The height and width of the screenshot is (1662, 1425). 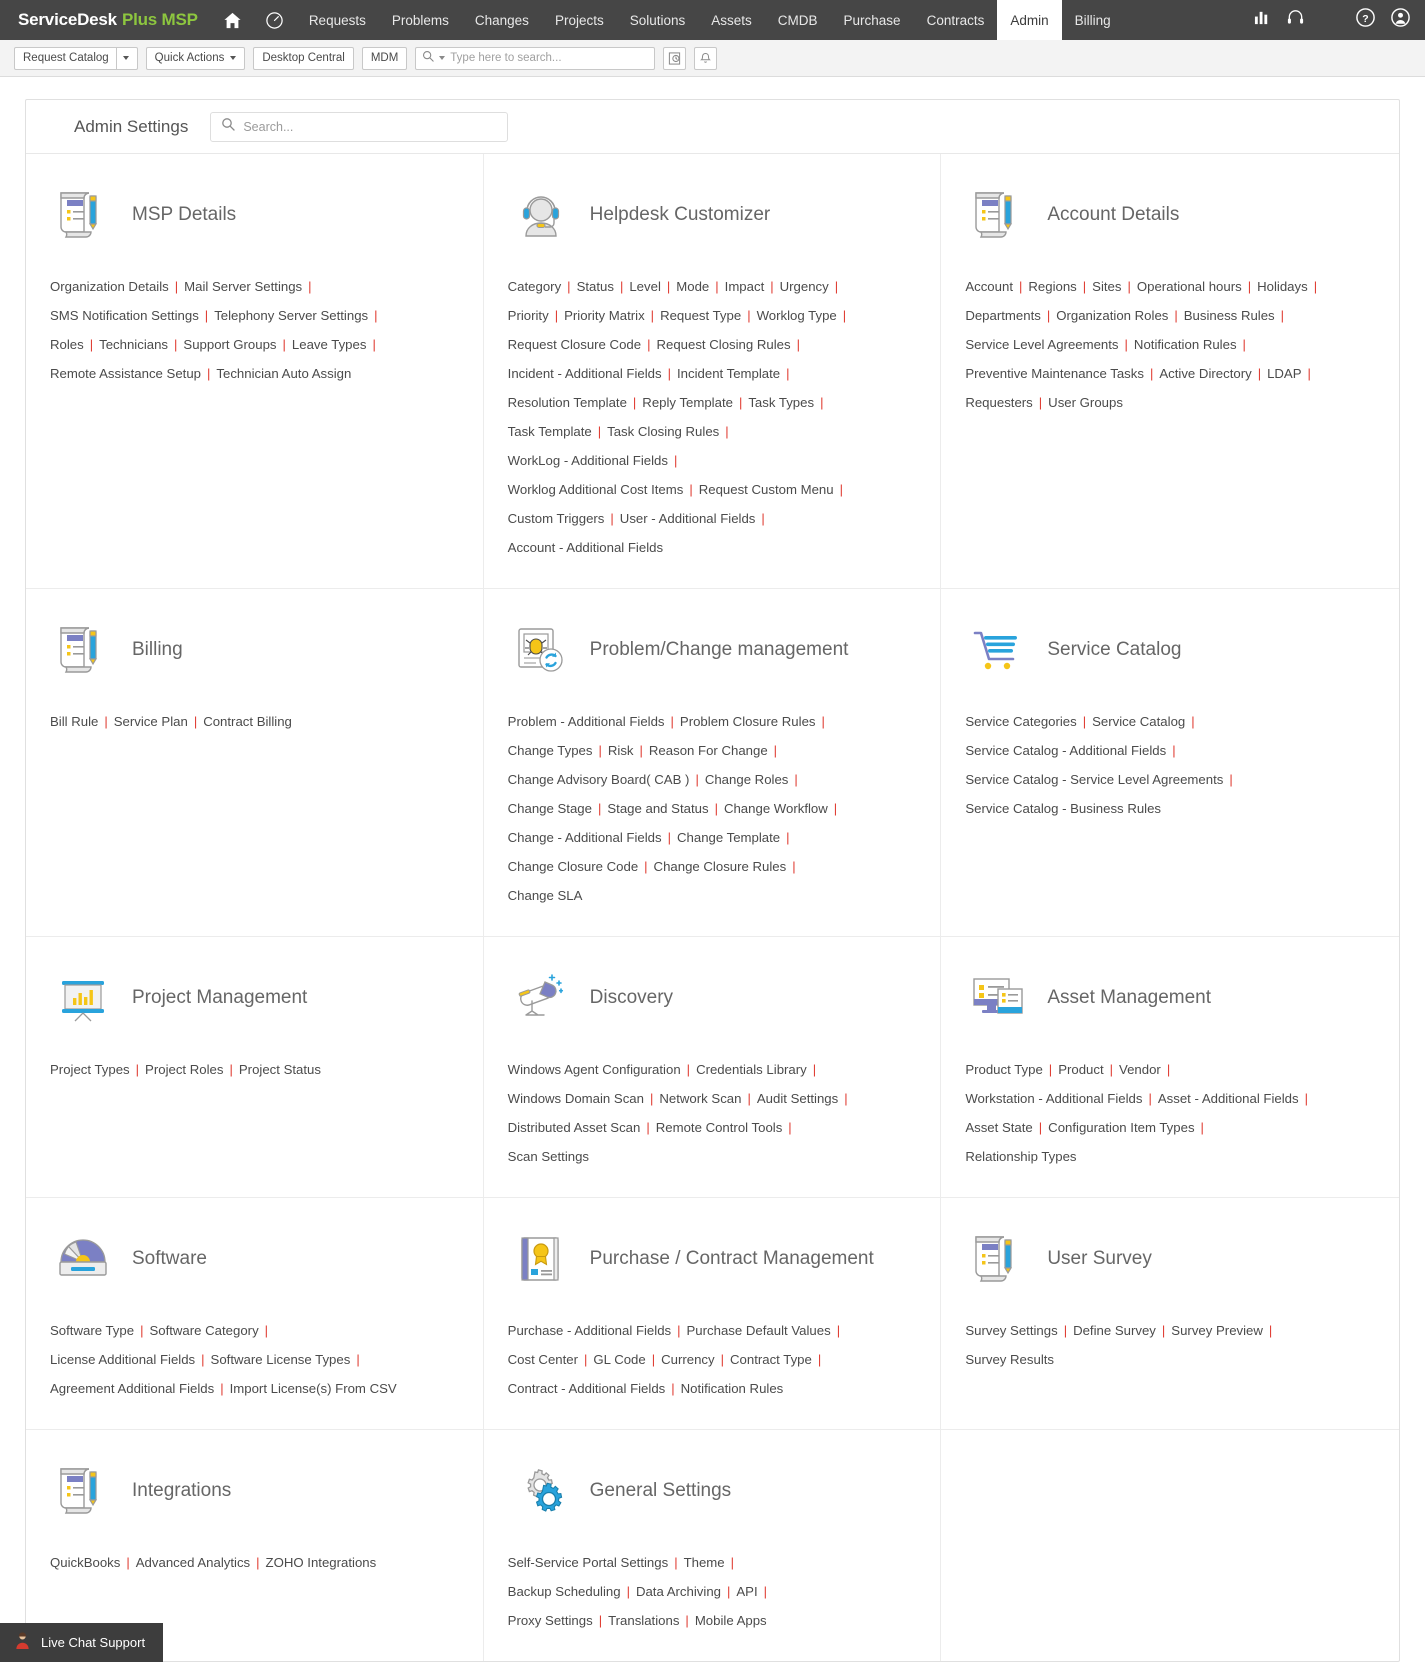 I want to click on link-change-advisory-board-cab: Change Advisory Board( CAB ), so click(x=599, y=779).